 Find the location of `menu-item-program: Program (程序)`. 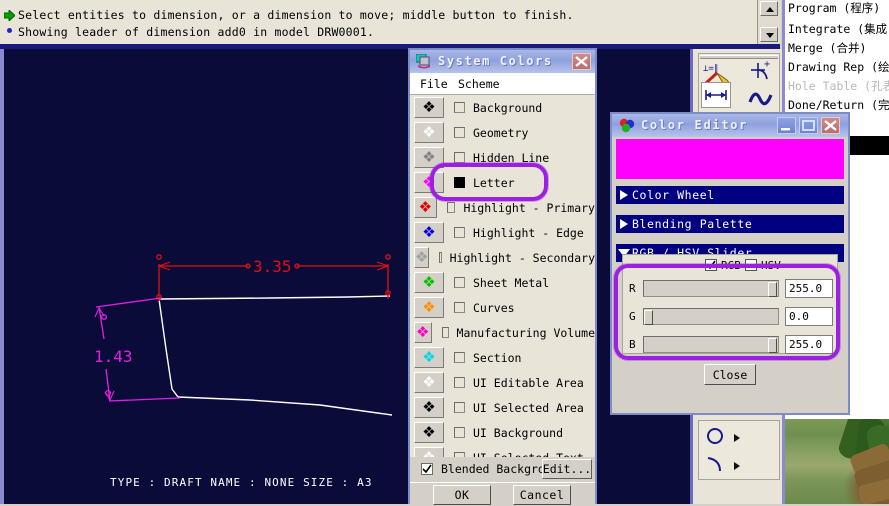

menu-item-program: Program (程序) is located at coordinates (834, 8).